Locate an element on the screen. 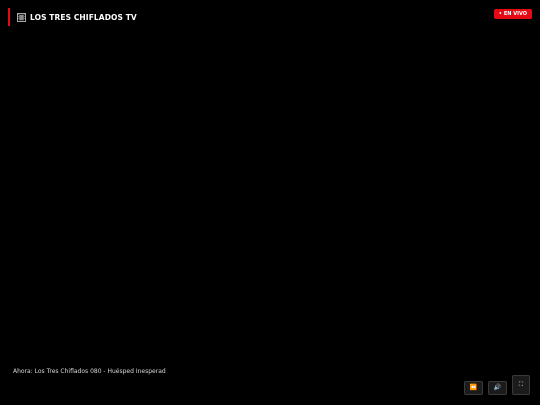  volume-button: 🔊 is located at coordinates (497, 388).